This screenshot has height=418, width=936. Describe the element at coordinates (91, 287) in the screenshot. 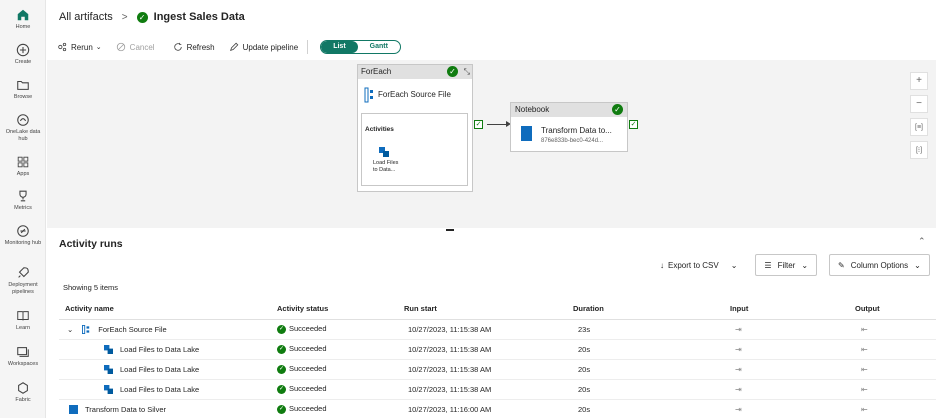

I see `items-count: Showing 5 items` at that location.